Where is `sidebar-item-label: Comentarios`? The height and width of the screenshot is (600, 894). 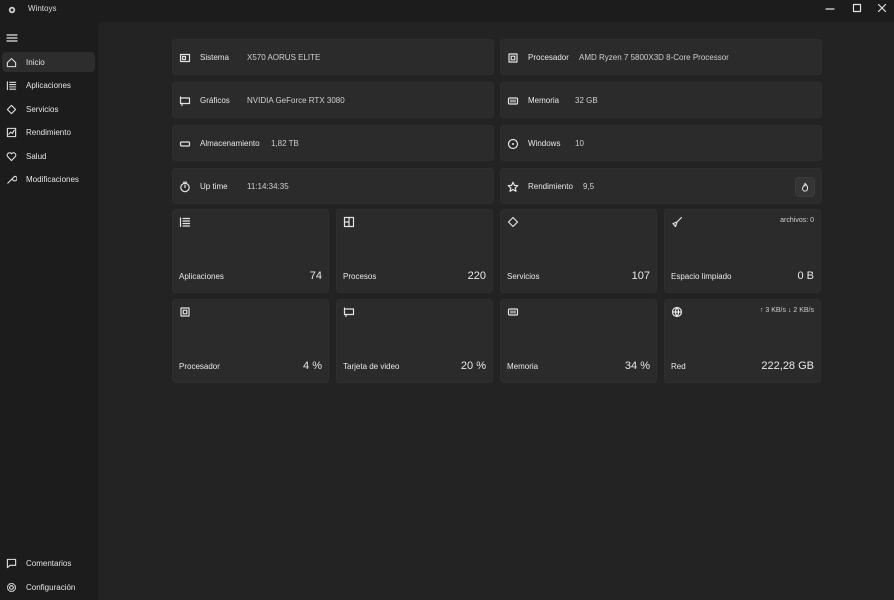
sidebar-item-label: Comentarios is located at coordinates (49, 563).